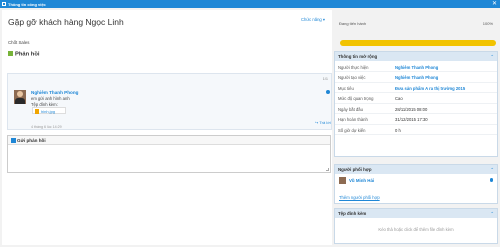  What do you see at coordinates (353, 119) in the screenshot?
I see `info-row-key: Hạn hoàn thành` at bounding box center [353, 119].